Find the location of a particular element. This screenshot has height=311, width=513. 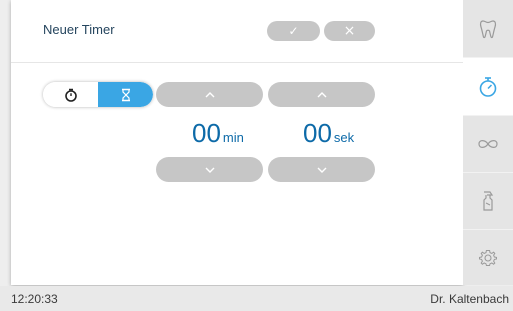

sidebar-item-settings is located at coordinates (488, 257).